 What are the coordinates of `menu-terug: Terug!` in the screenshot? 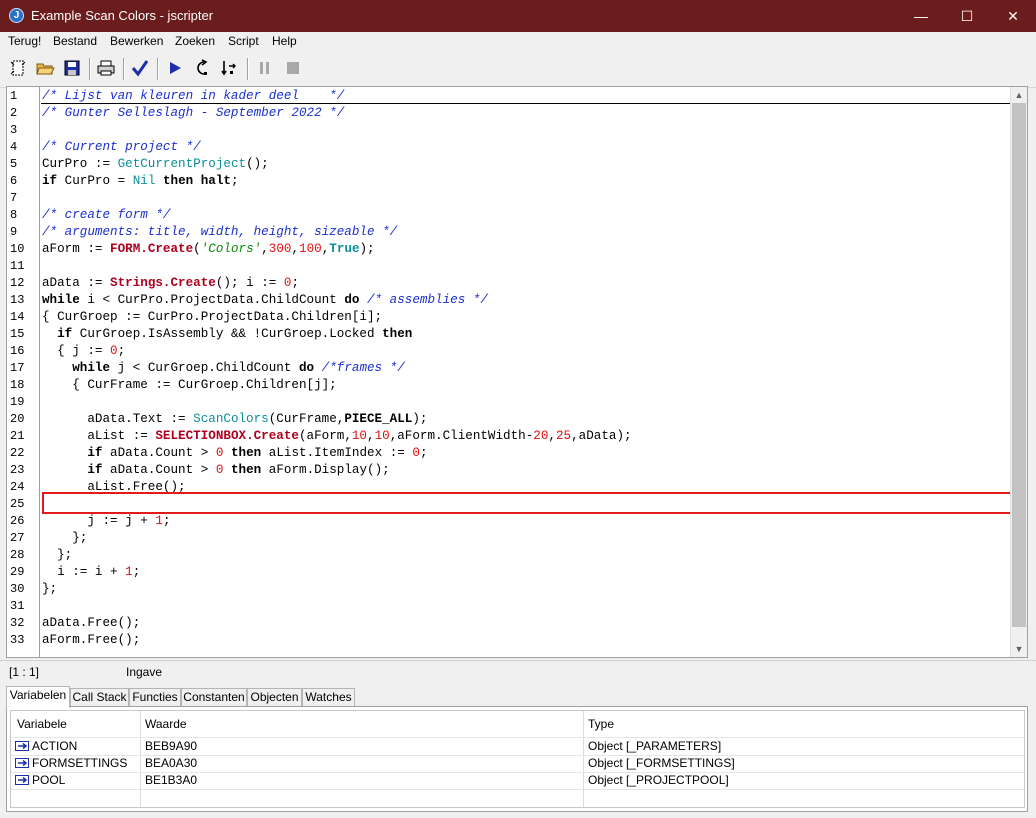 It's located at (24, 41).